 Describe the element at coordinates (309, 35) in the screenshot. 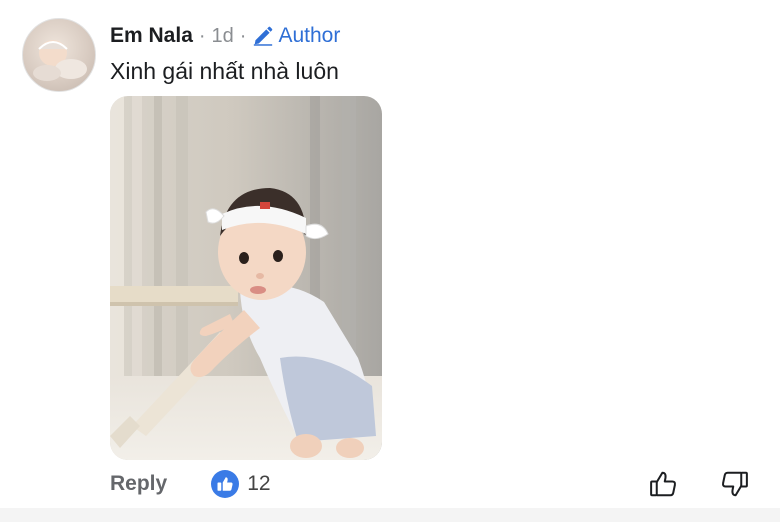

I see `author-badge-label: Author` at that location.